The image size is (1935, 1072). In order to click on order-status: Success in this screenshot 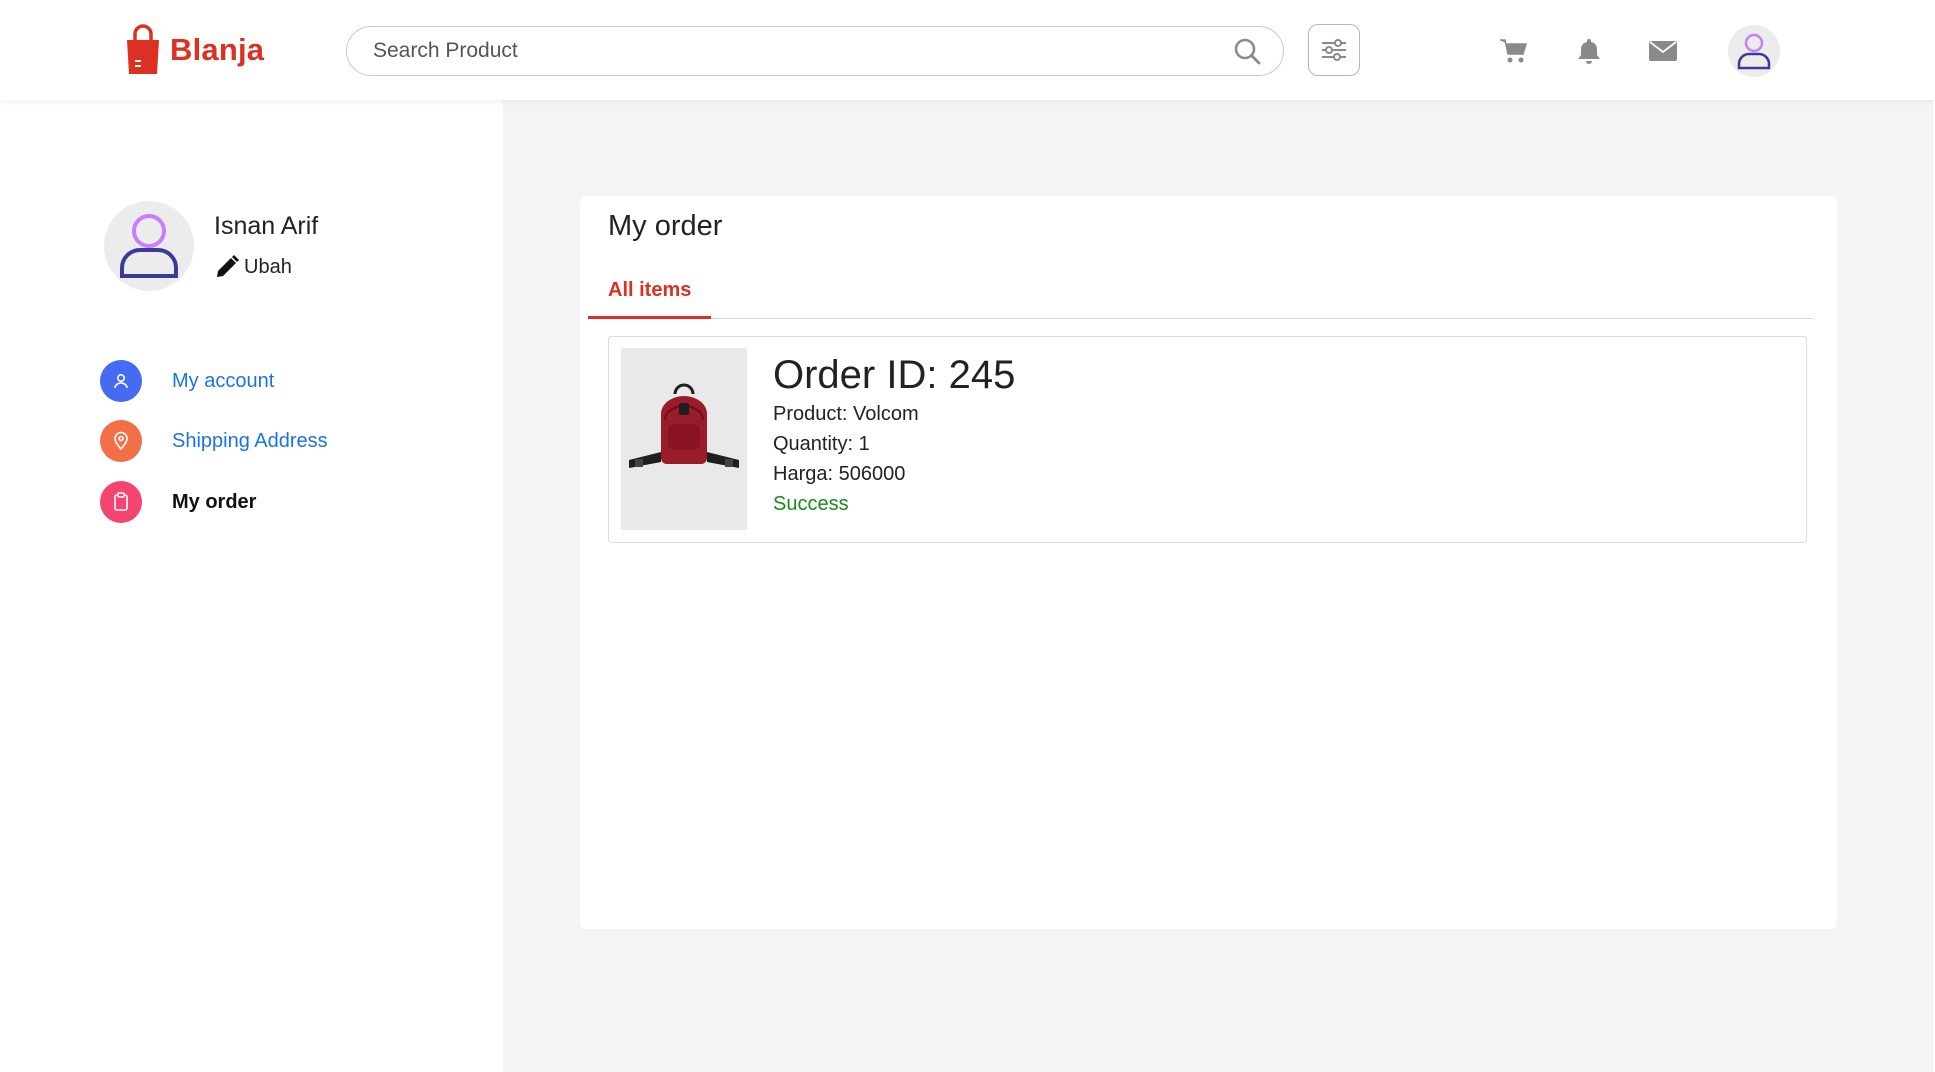, I will do `click(811, 504)`.